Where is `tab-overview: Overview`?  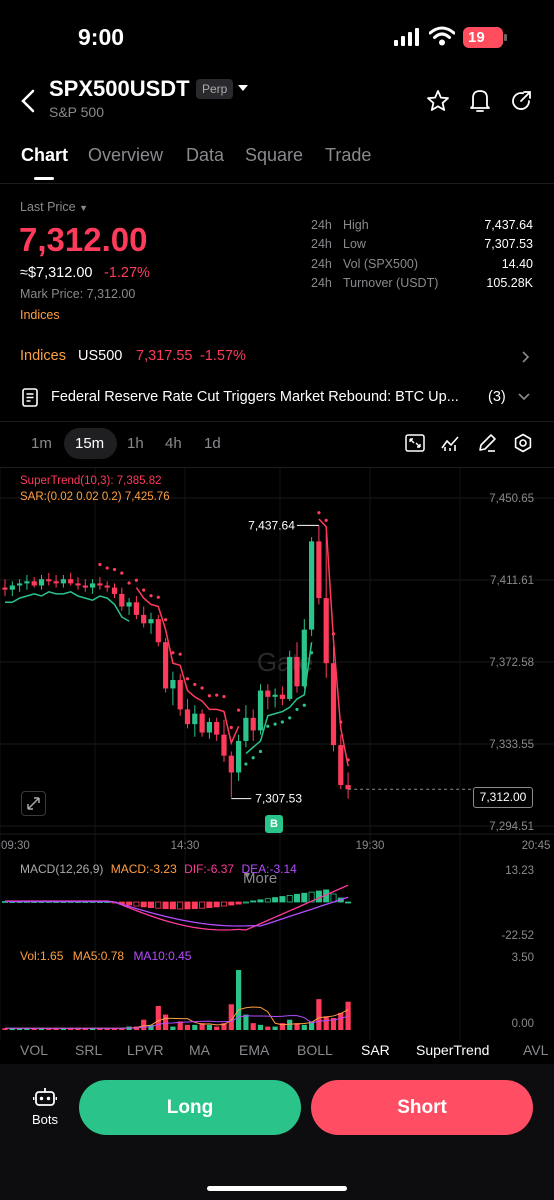 tab-overview: Overview is located at coordinates (125, 155).